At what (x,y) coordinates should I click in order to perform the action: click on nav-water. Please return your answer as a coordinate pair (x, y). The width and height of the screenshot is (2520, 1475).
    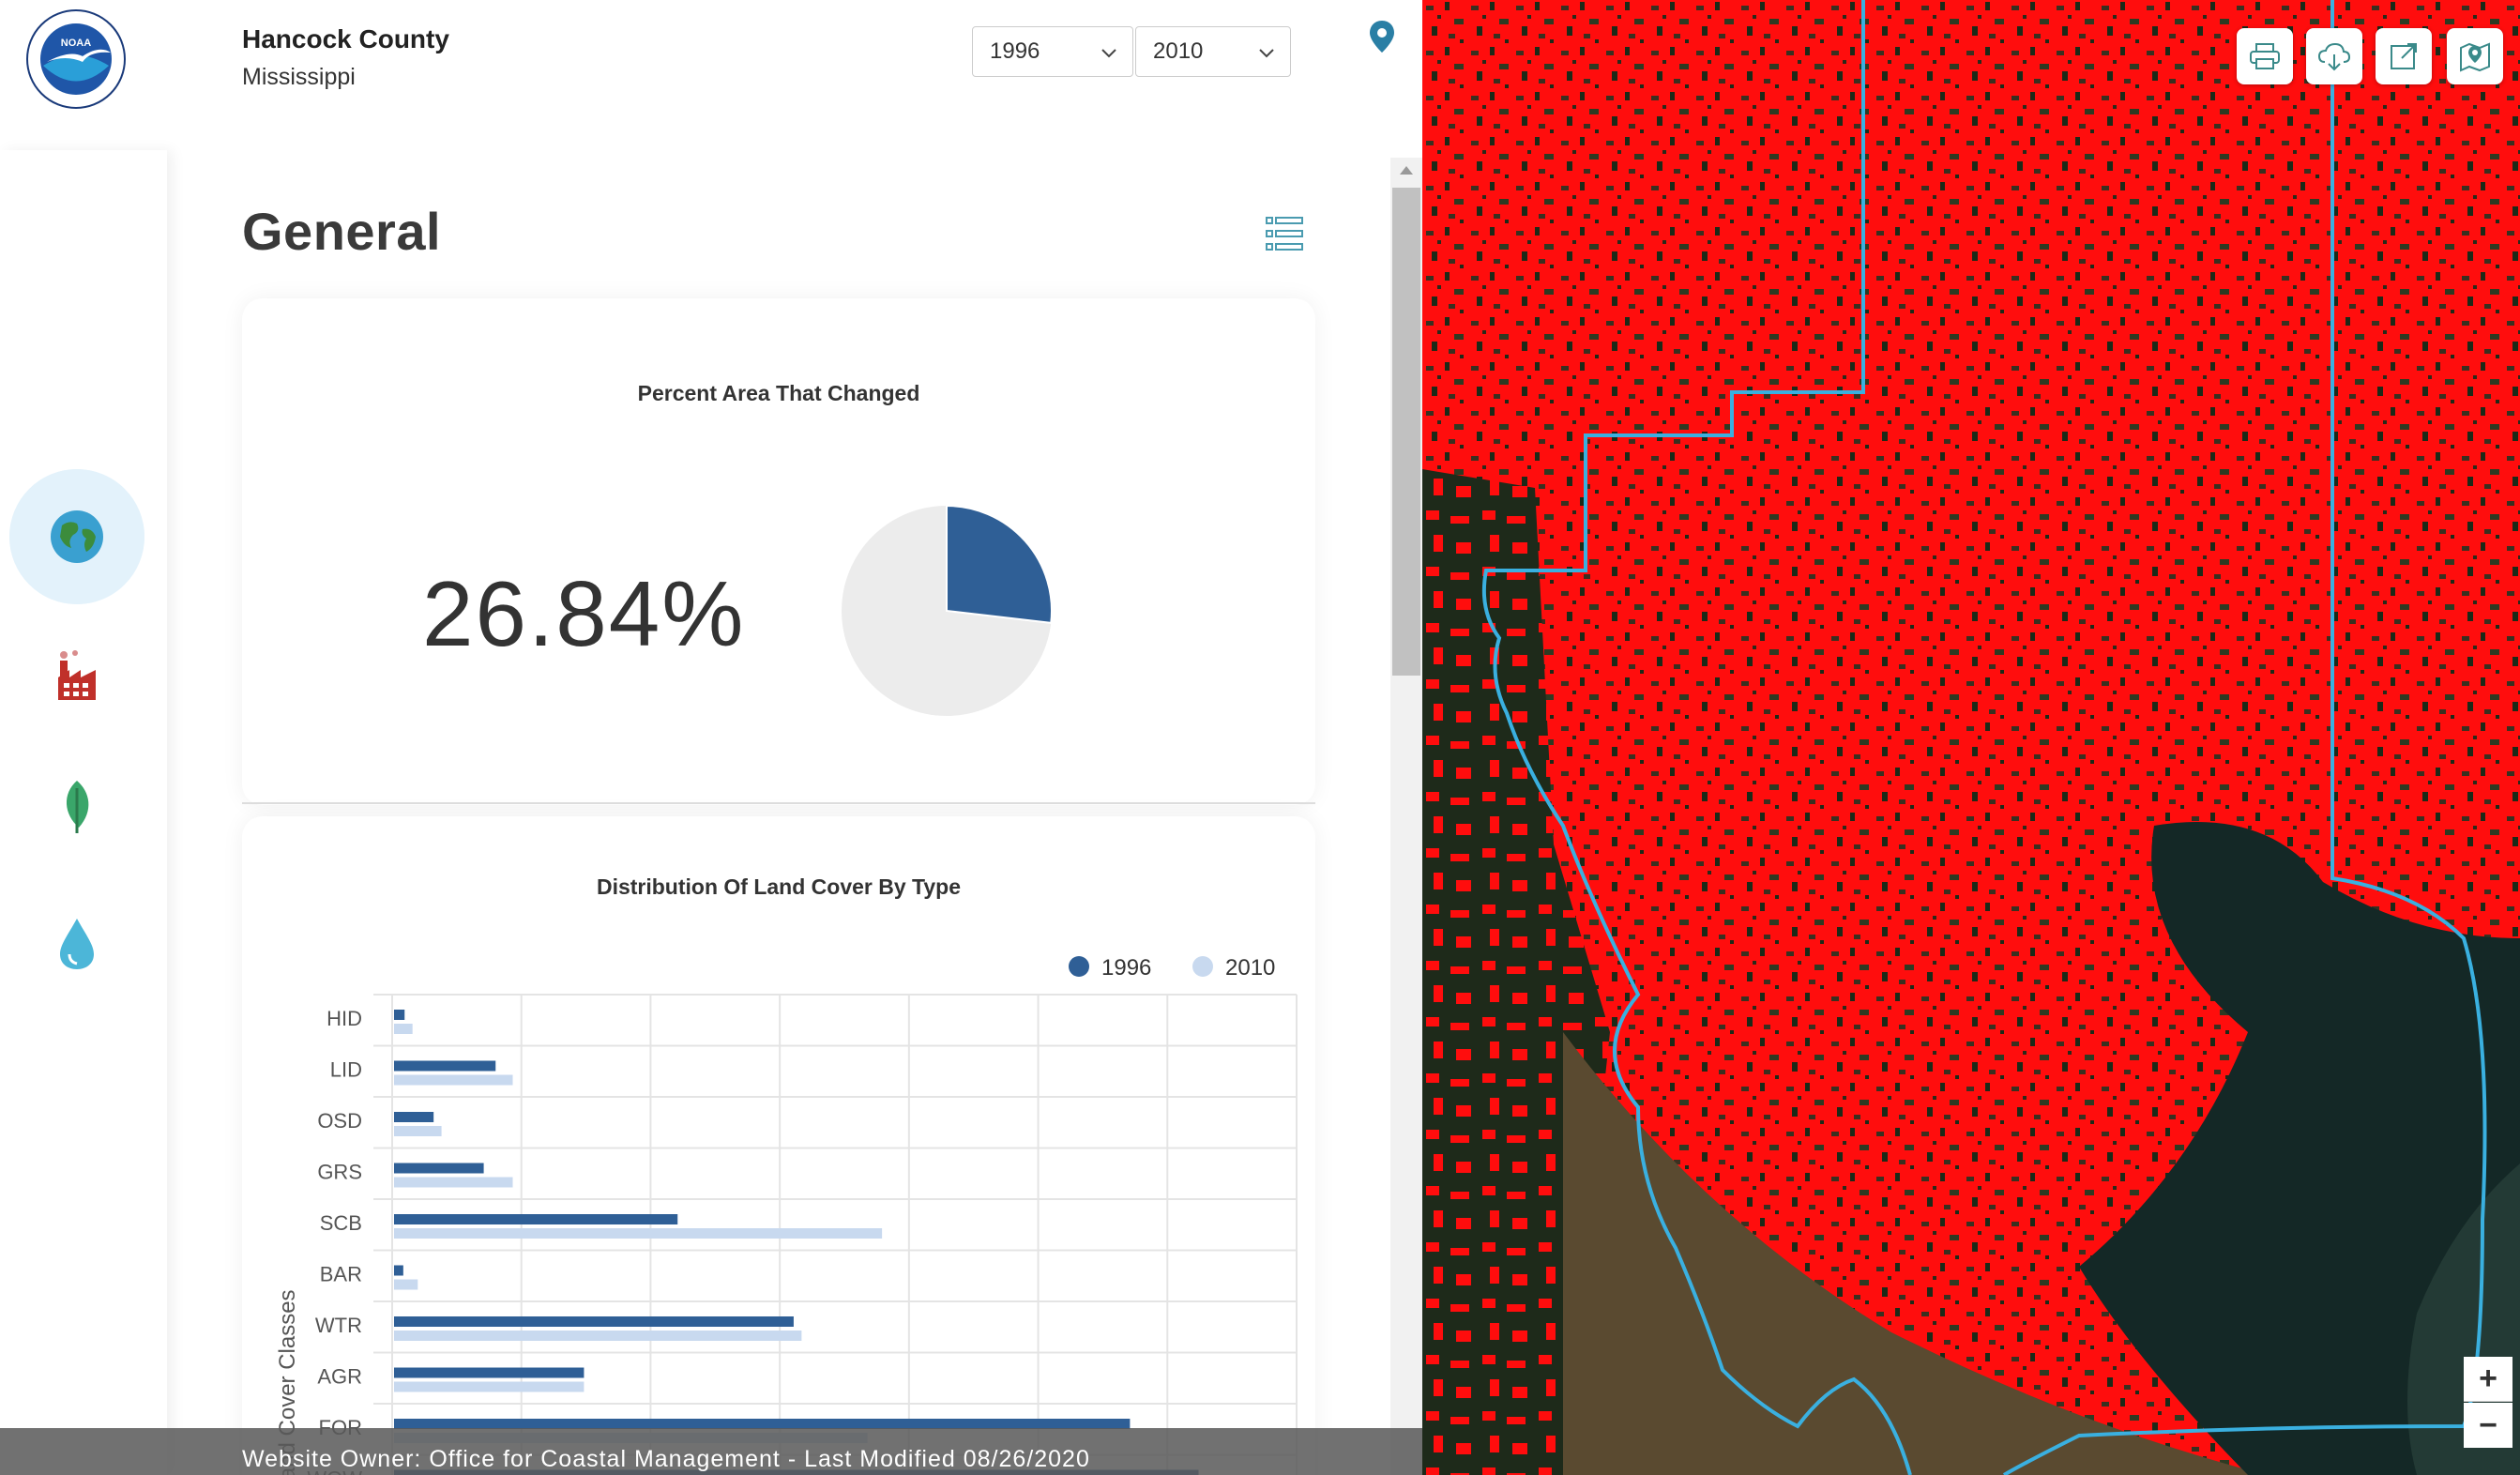
    Looking at the image, I should click on (76, 943).